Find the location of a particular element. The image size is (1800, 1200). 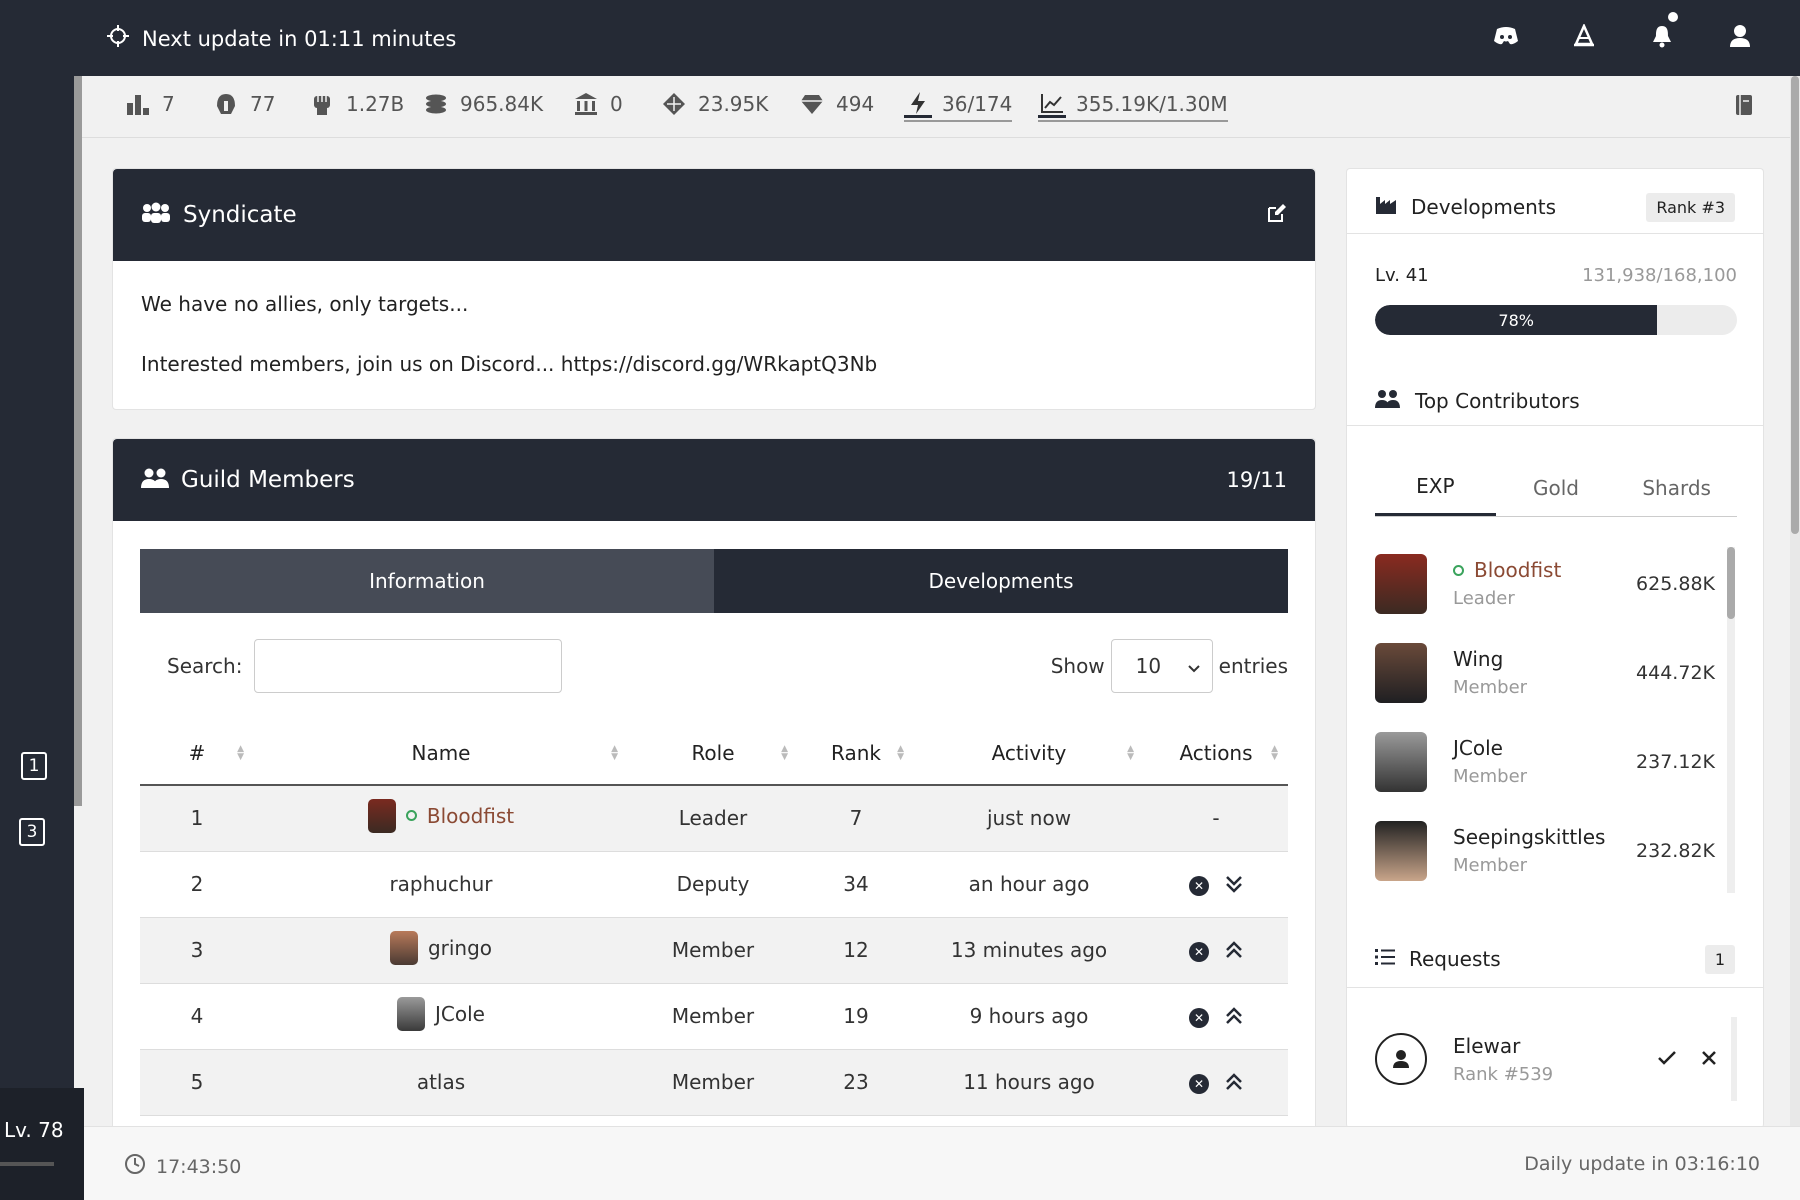

journal-icon is located at coordinates (1744, 107).